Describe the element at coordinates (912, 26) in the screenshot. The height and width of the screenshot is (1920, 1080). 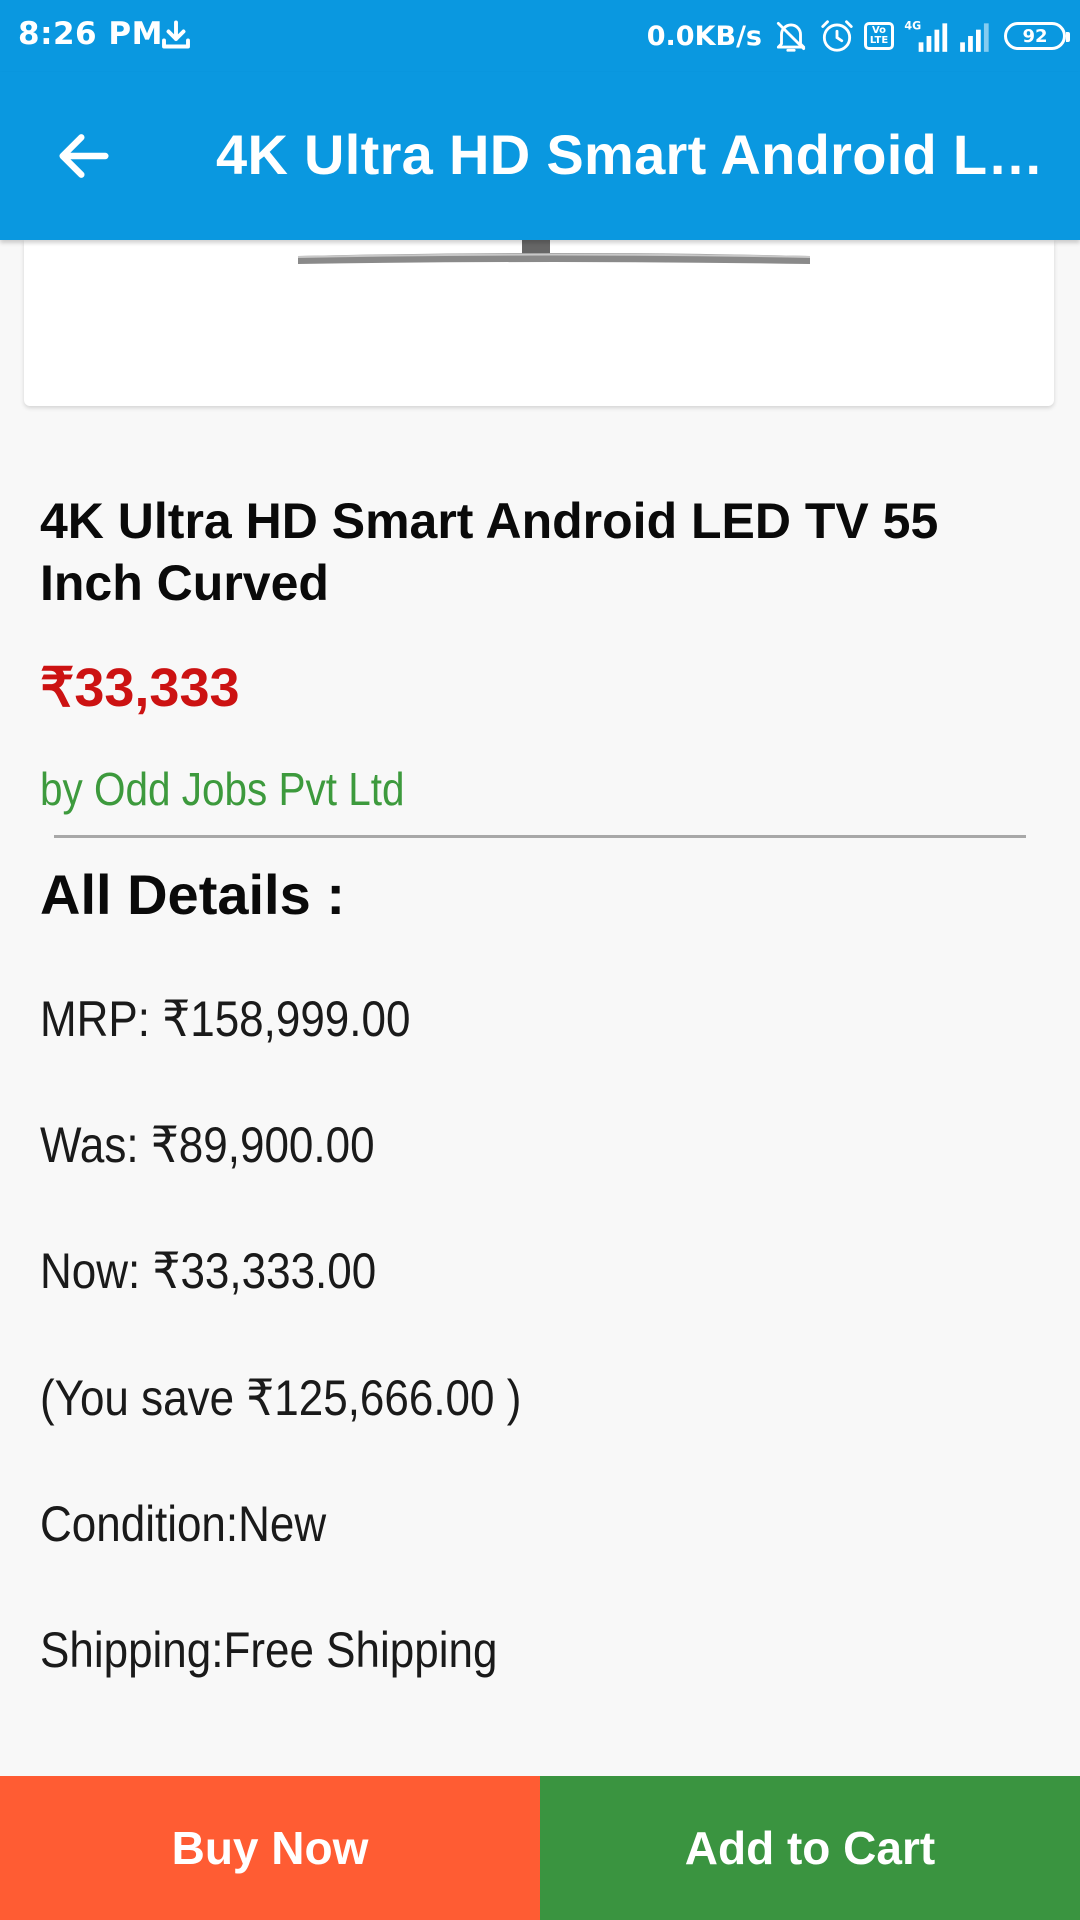
I see `network-type-label: 4G` at that location.